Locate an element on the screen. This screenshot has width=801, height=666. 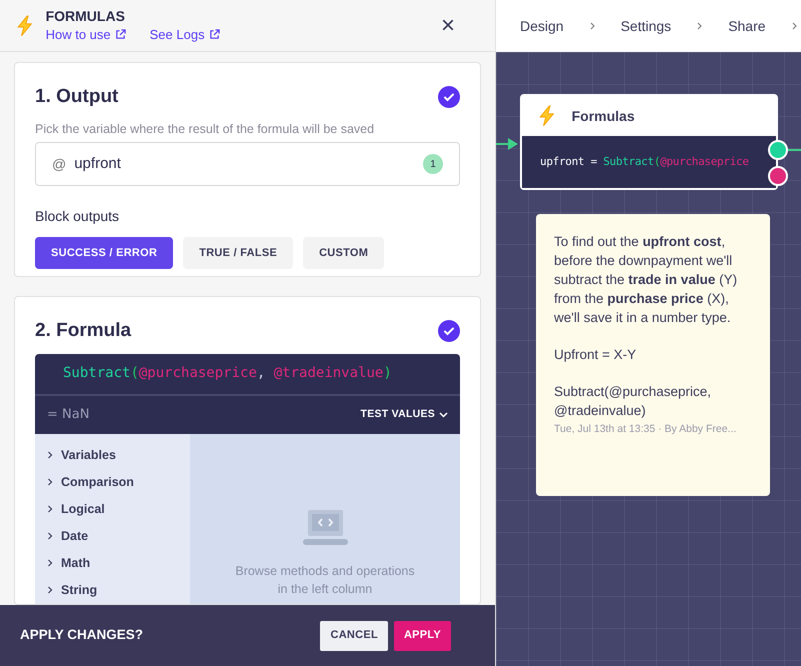
breadcrumb-link: Share is located at coordinates (747, 26).